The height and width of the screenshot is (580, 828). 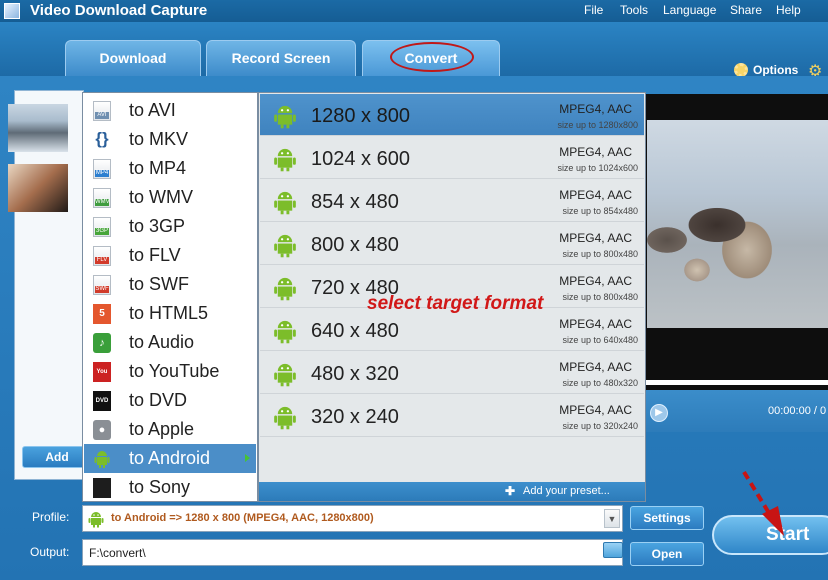 I want to click on format-item-flv: FLV to FLV, so click(x=170, y=255).